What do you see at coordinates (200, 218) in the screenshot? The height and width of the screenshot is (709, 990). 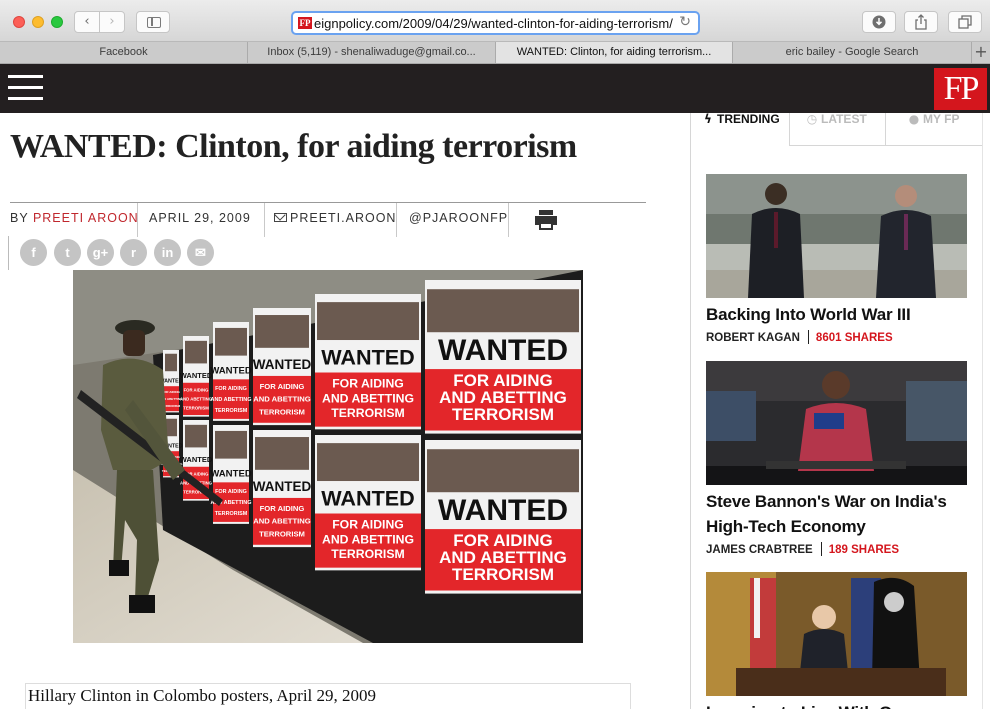 I see `publish-date: APRIL 29, 2009` at bounding box center [200, 218].